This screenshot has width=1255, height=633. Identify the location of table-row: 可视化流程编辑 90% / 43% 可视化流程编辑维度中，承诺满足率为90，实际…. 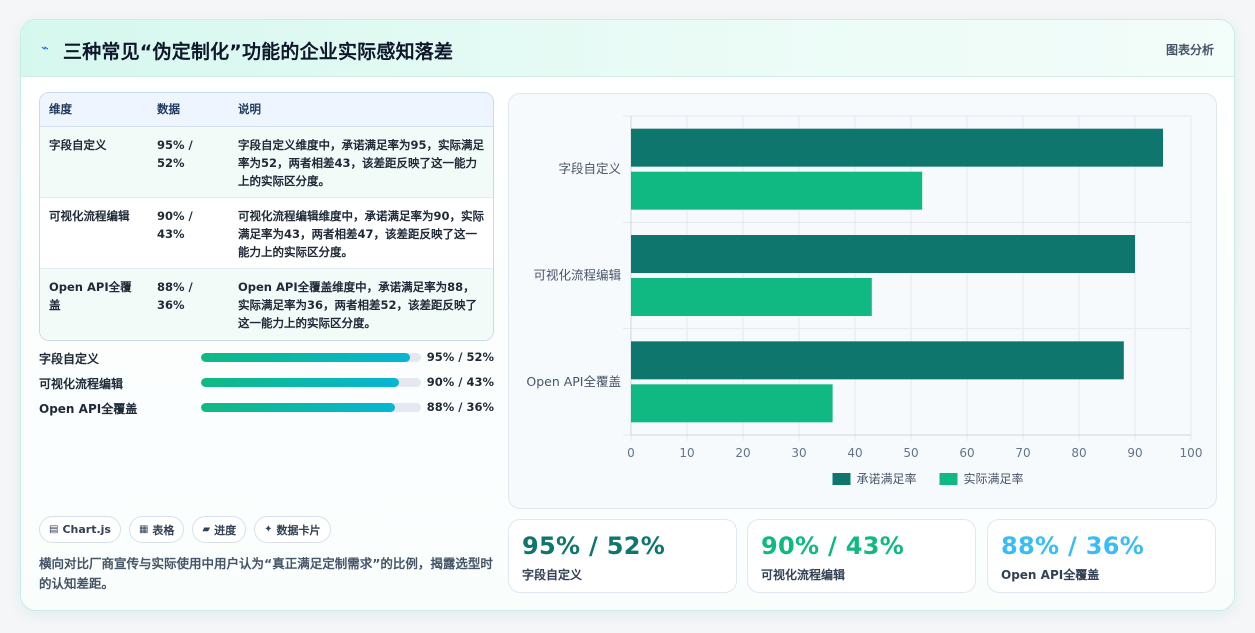
(266, 233).